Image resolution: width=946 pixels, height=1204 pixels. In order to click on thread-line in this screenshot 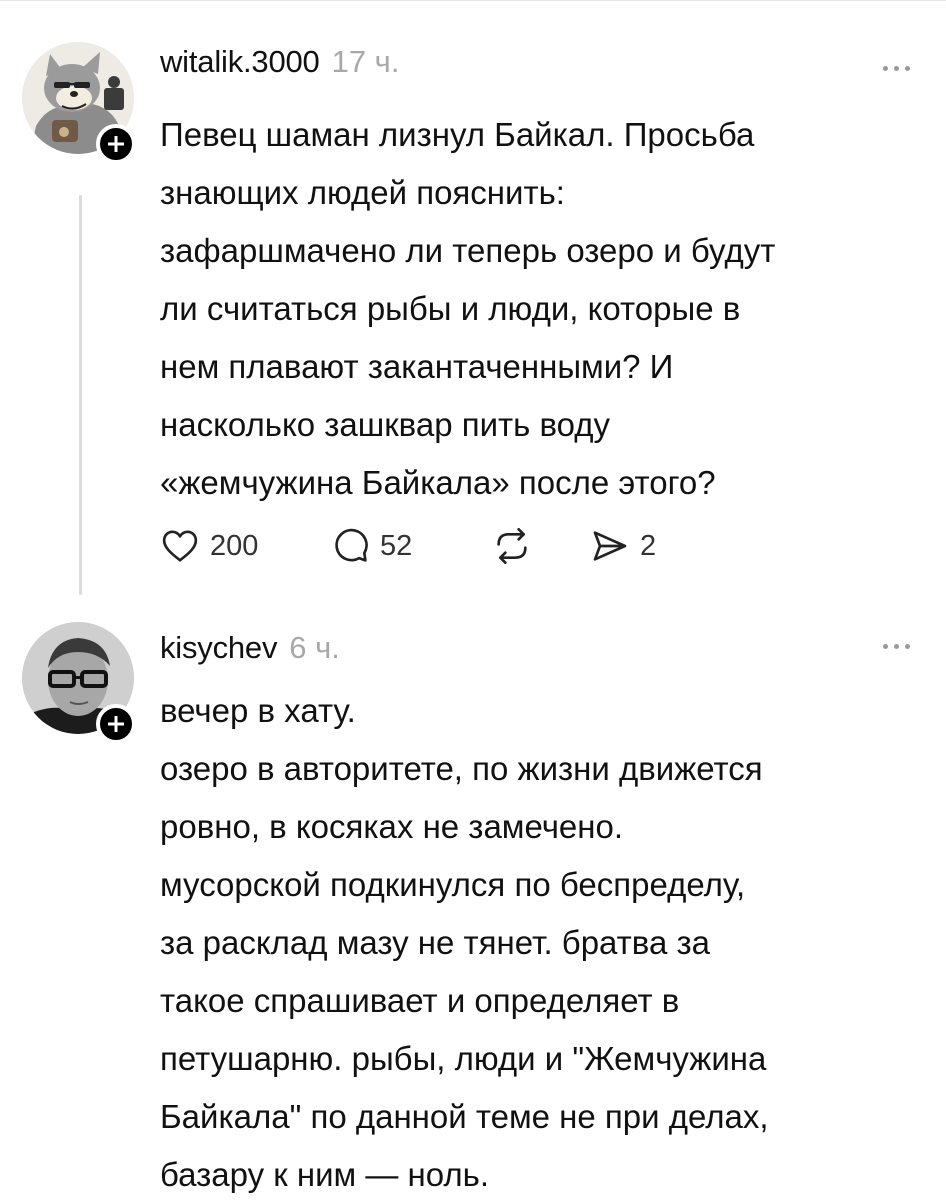, I will do `click(80, 395)`.